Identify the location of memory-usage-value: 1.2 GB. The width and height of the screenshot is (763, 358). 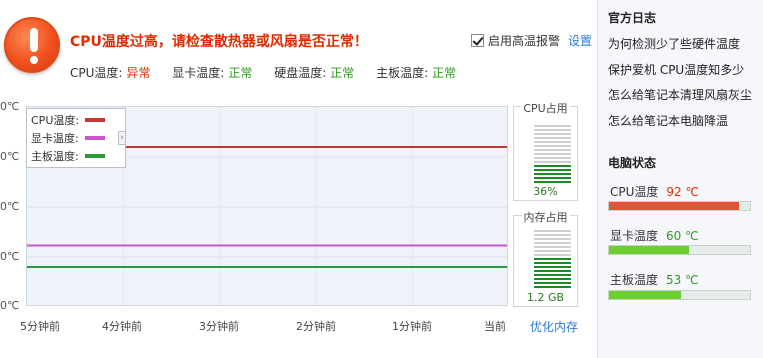
(545, 297).